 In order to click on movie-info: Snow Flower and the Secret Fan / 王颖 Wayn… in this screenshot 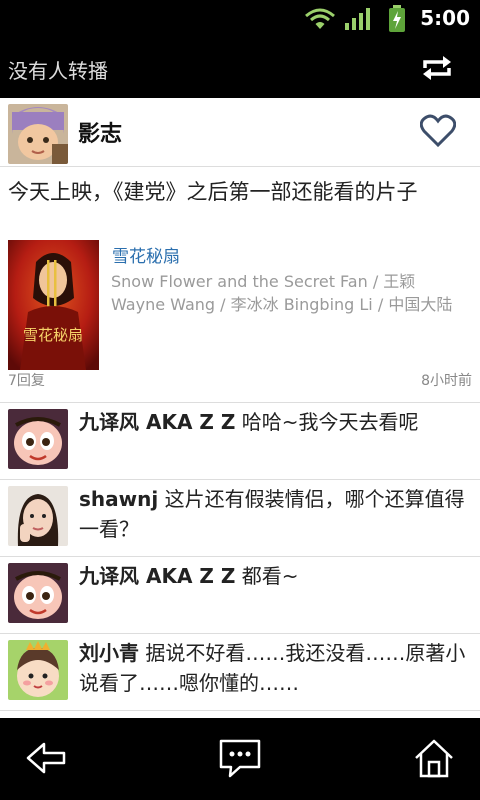, I will do `click(282, 293)`.